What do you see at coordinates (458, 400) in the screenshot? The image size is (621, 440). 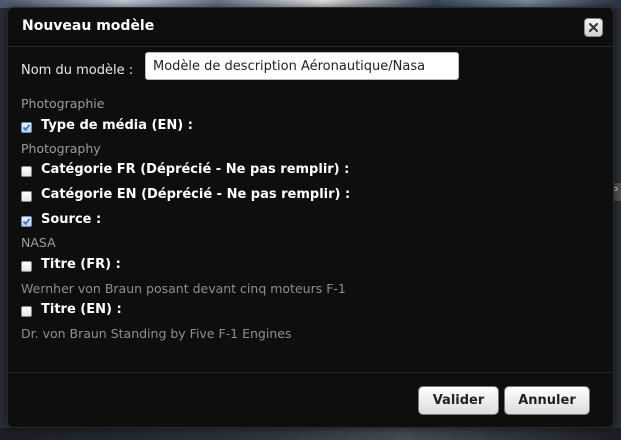 I see `validate-button: Valider` at bounding box center [458, 400].